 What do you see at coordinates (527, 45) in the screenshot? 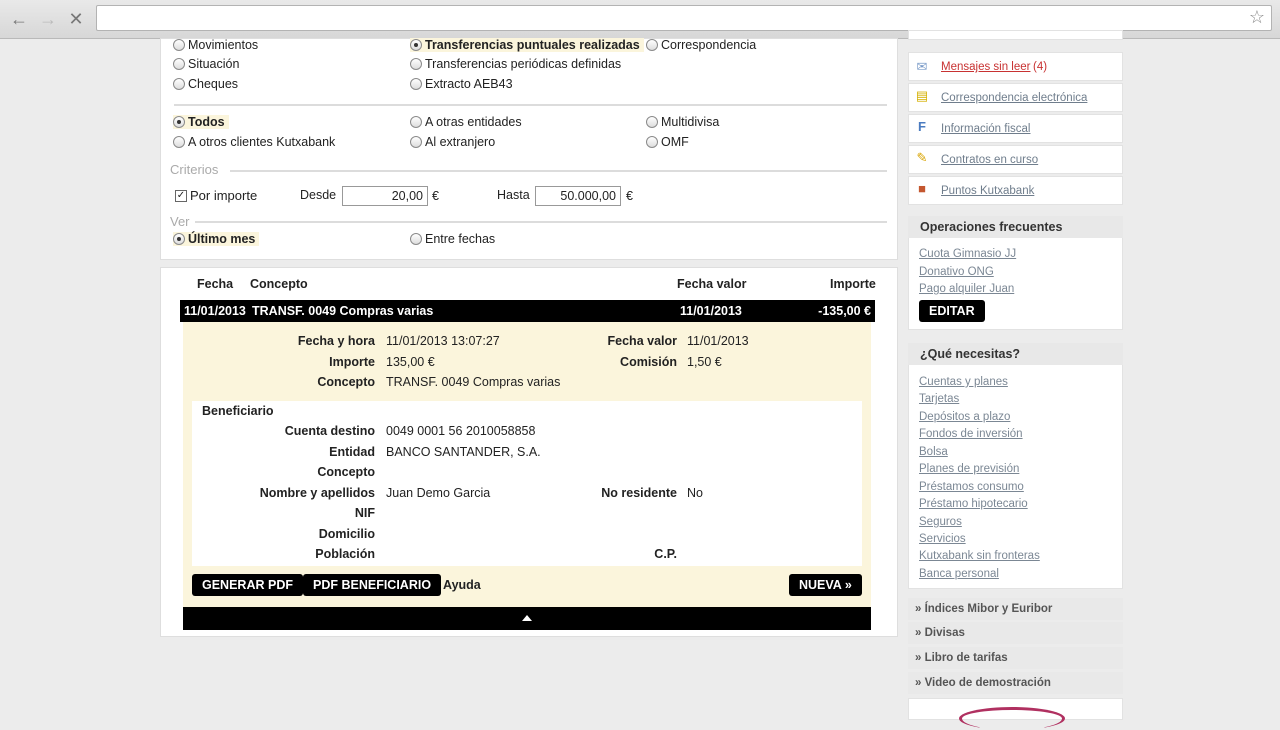
I see `radio-transferencias-puntuales: Transferencias puntuales realizadas` at bounding box center [527, 45].